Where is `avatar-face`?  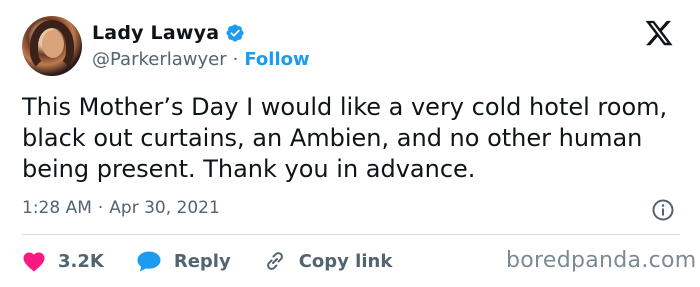 avatar-face is located at coordinates (53, 44).